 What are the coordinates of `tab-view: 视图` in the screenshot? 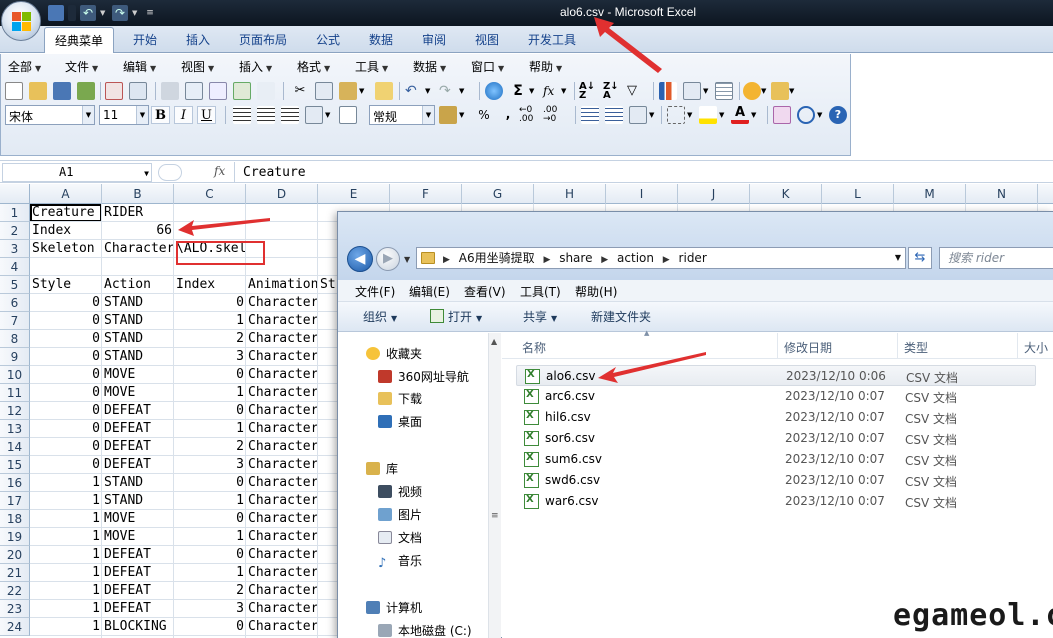 It's located at (487, 39).